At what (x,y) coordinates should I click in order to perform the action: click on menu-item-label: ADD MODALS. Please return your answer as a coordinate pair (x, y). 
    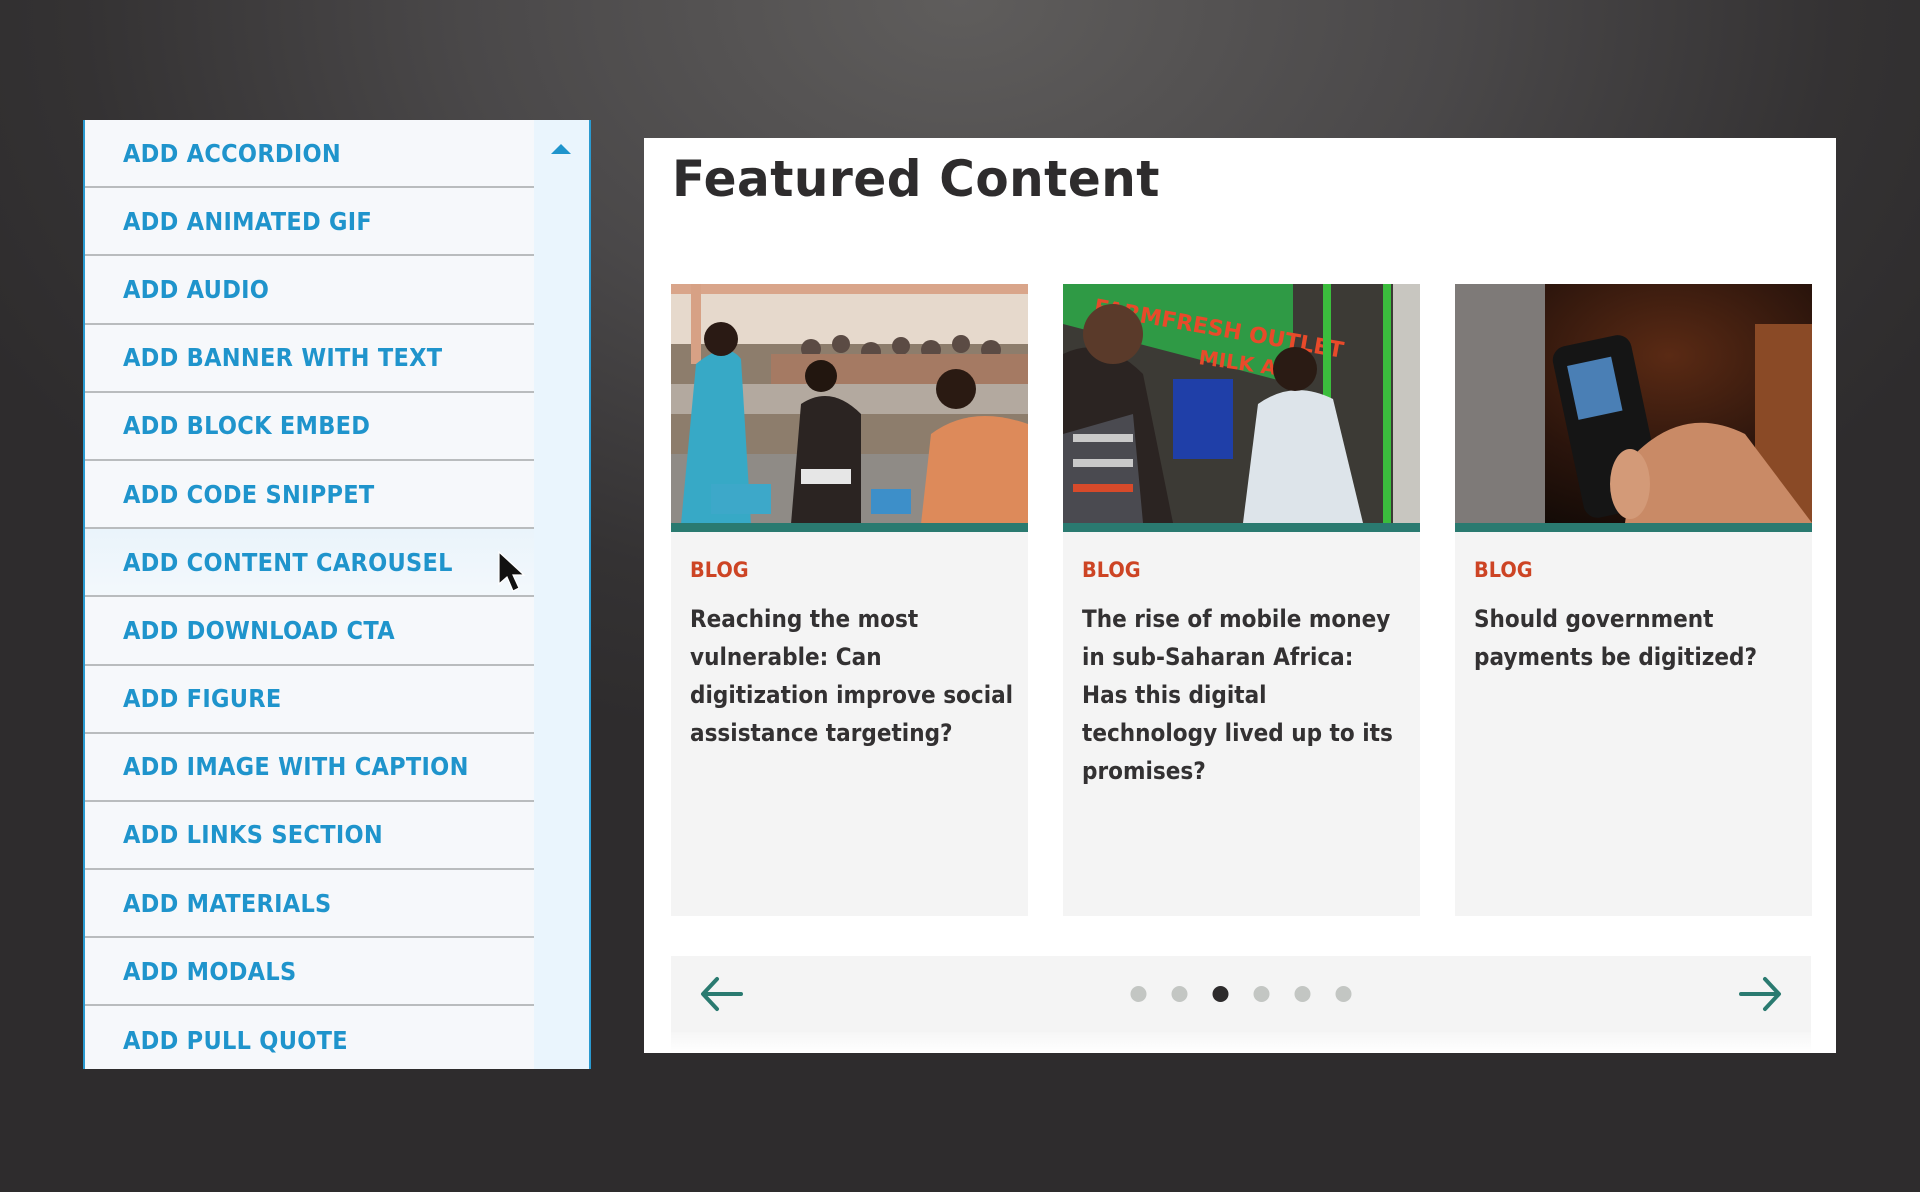
    Looking at the image, I should click on (210, 971).